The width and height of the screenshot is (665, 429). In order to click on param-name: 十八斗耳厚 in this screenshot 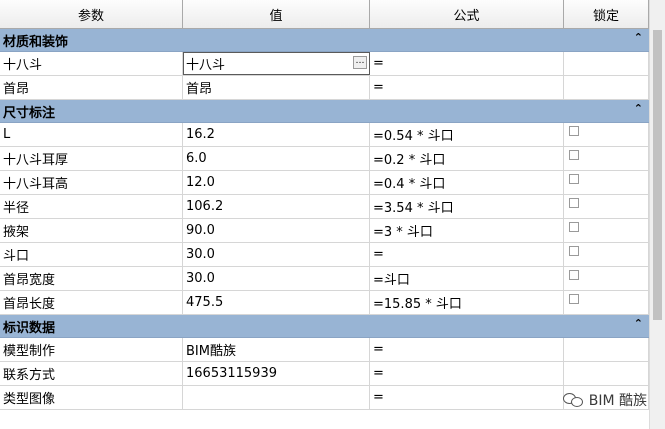, I will do `click(91, 158)`.